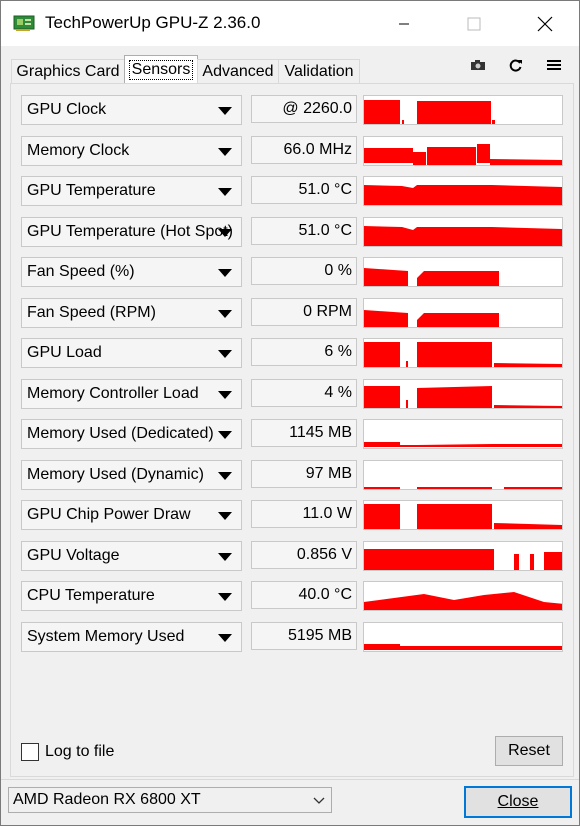 The width and height of the screenshot is (580, 826). I want to click on chevron-down-icon, so click(319, 800).